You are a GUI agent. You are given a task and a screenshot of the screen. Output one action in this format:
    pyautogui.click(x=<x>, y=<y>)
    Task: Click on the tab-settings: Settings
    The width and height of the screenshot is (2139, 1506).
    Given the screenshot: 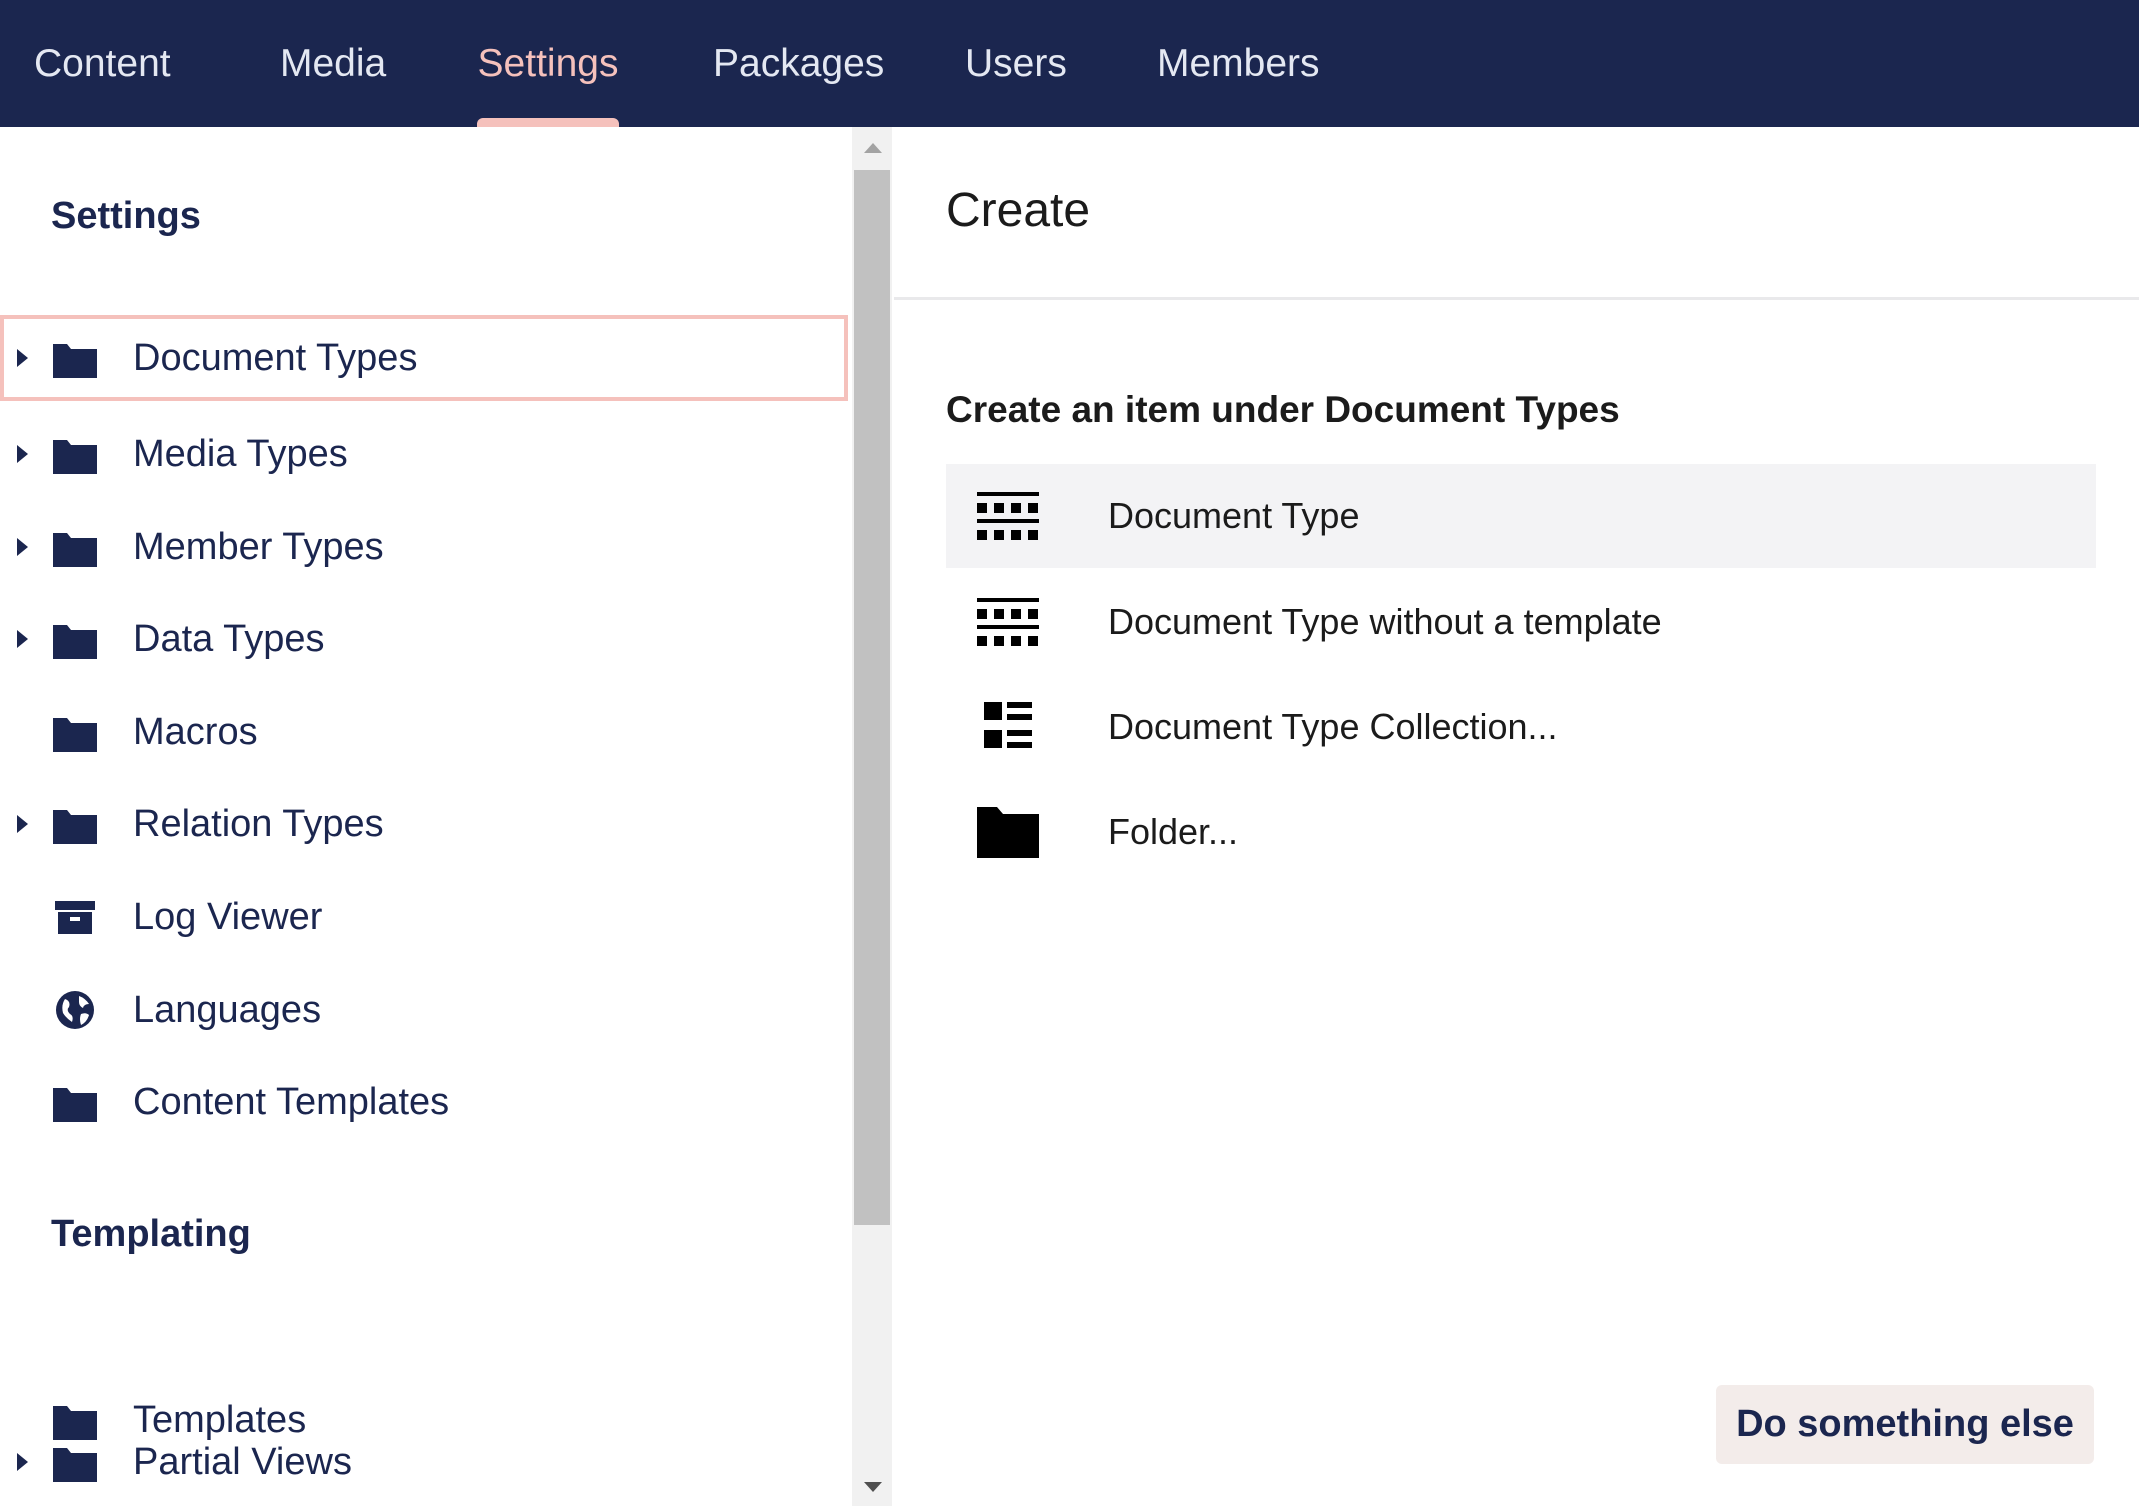 What is the action you would take?
    pyautogui.click(x=548, y=63)
    